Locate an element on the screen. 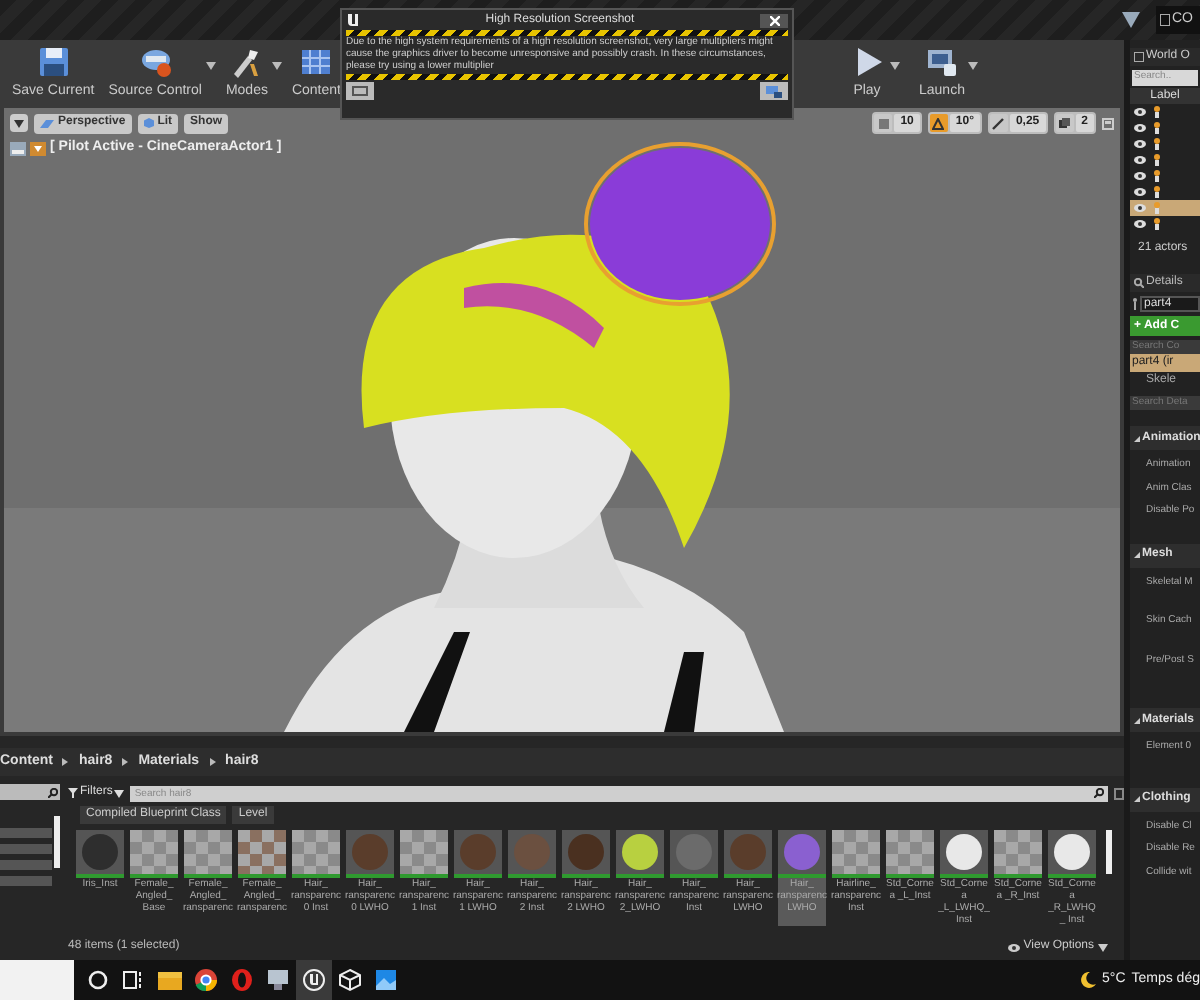  triangle-icon is located at coordinates (938, 123).